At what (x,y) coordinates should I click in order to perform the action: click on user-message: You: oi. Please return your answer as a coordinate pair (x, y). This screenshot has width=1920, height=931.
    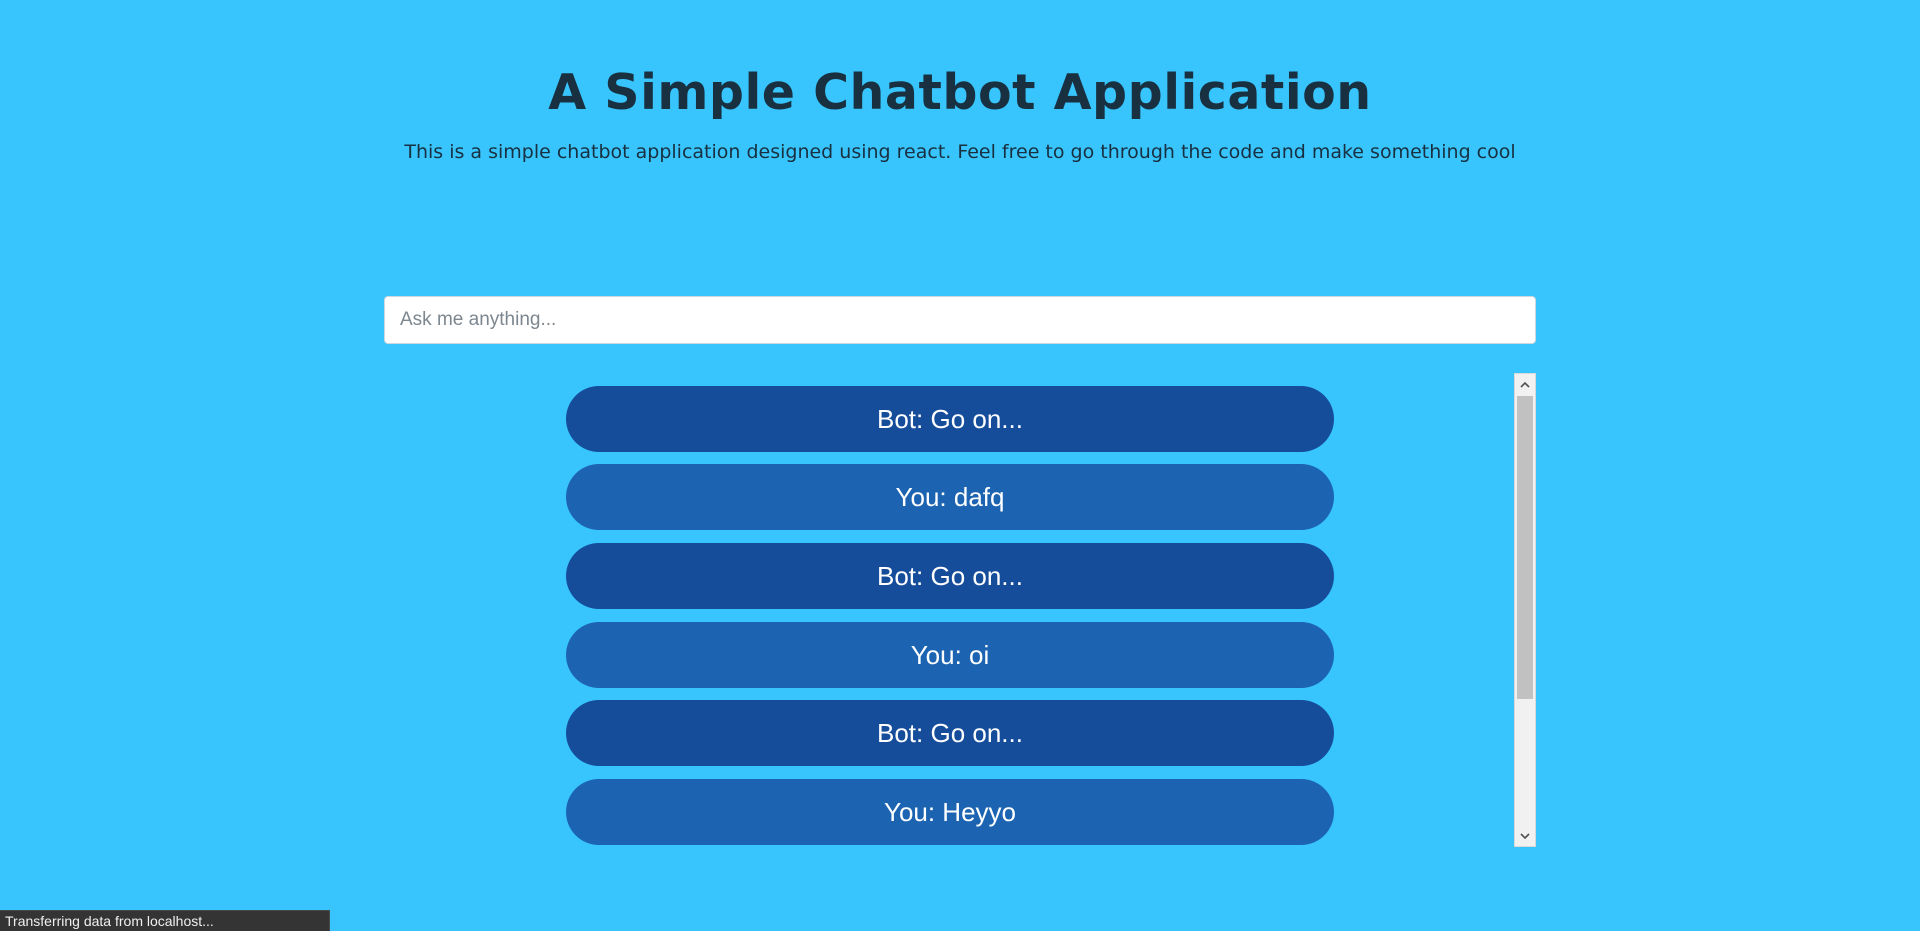
    Looking at the image, I should click on (950, 655).